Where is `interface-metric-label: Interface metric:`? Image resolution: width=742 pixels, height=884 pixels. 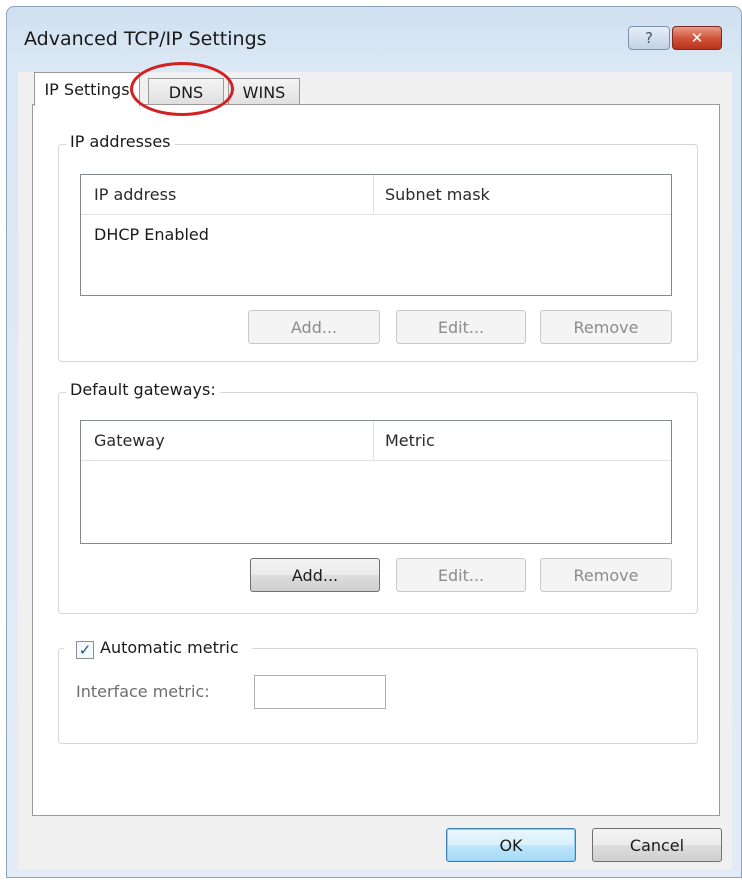
interface-metric-label: Interface metric: is located at coordinates (143, 691).